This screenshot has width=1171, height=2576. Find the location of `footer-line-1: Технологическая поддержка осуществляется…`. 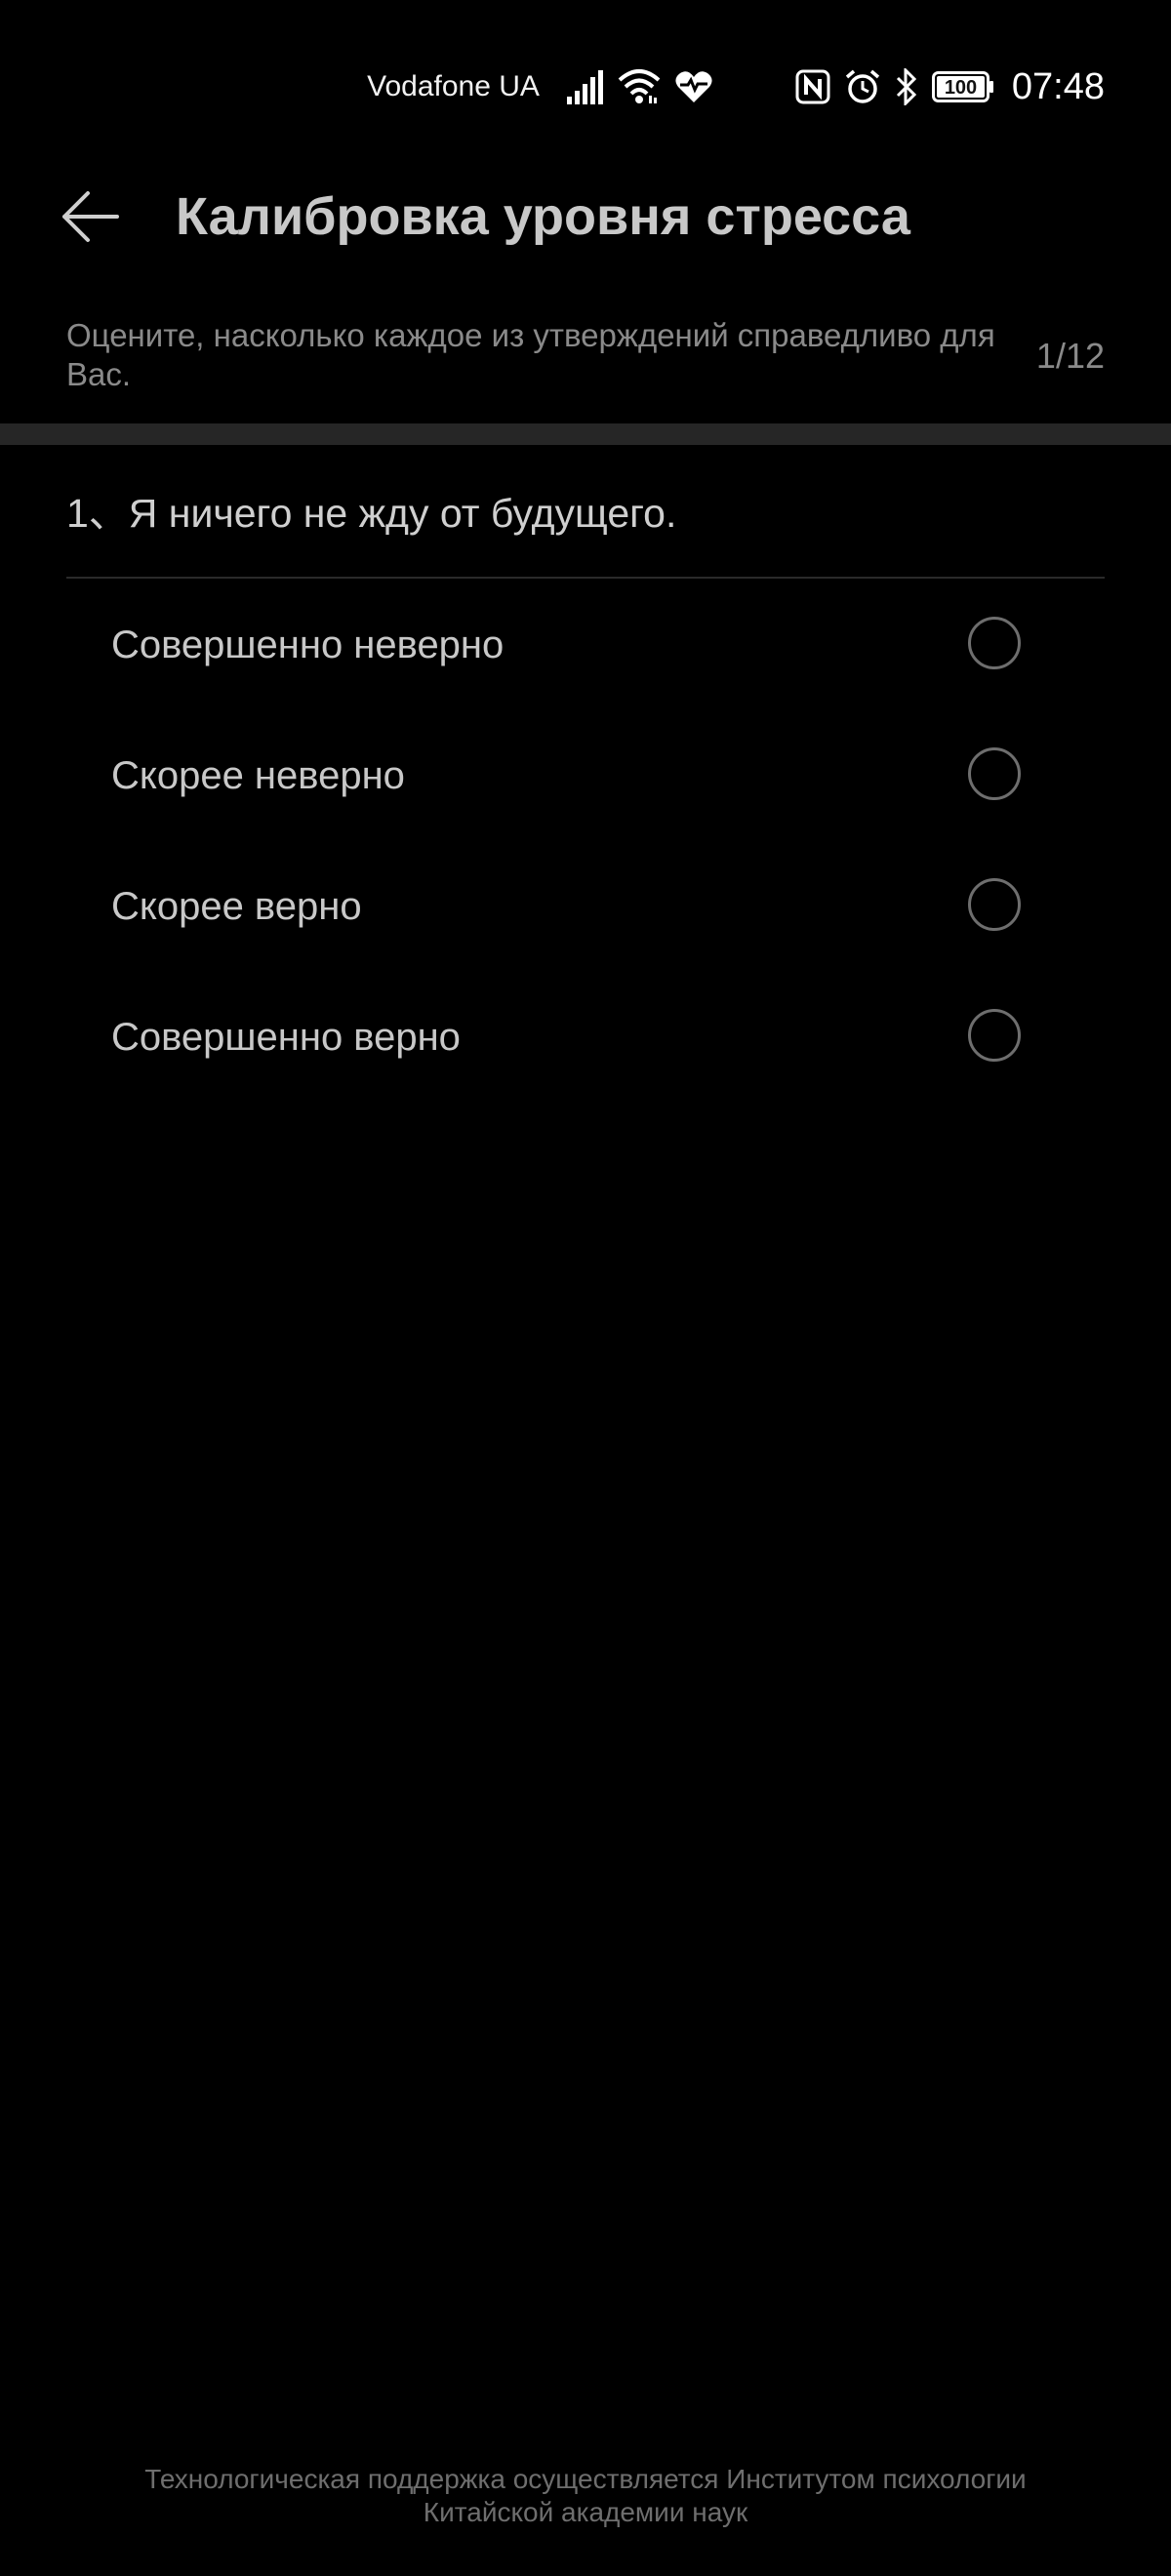

footer-line-1: Технологическая поддержка осуществляется… is located at coordinates (585, 2479).